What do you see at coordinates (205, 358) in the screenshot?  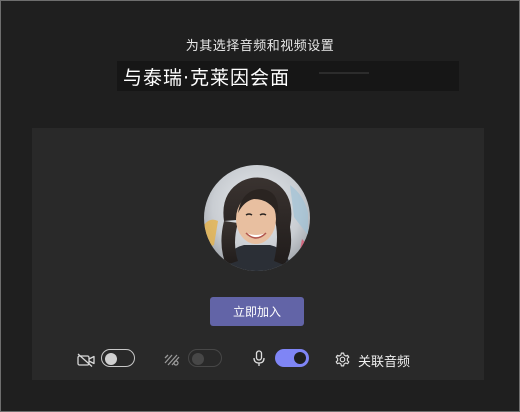 I see `background-blur-toggle` at bounding box center [205, 358].